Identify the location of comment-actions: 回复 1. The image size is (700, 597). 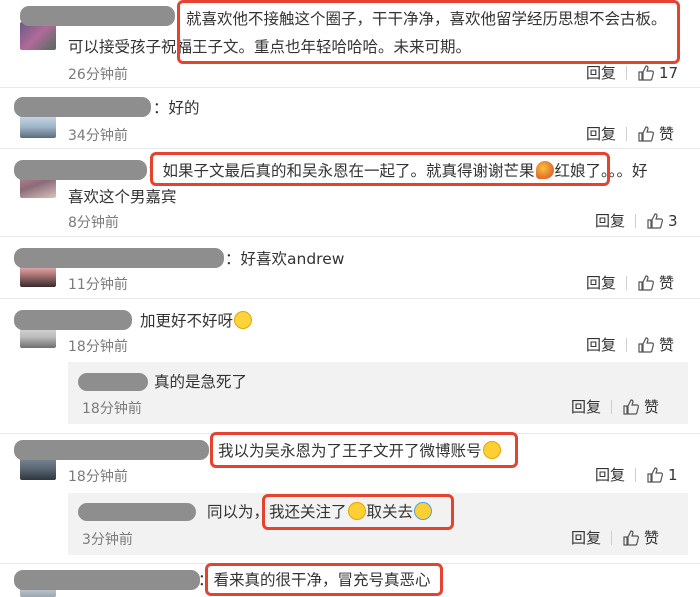
(636, 474).